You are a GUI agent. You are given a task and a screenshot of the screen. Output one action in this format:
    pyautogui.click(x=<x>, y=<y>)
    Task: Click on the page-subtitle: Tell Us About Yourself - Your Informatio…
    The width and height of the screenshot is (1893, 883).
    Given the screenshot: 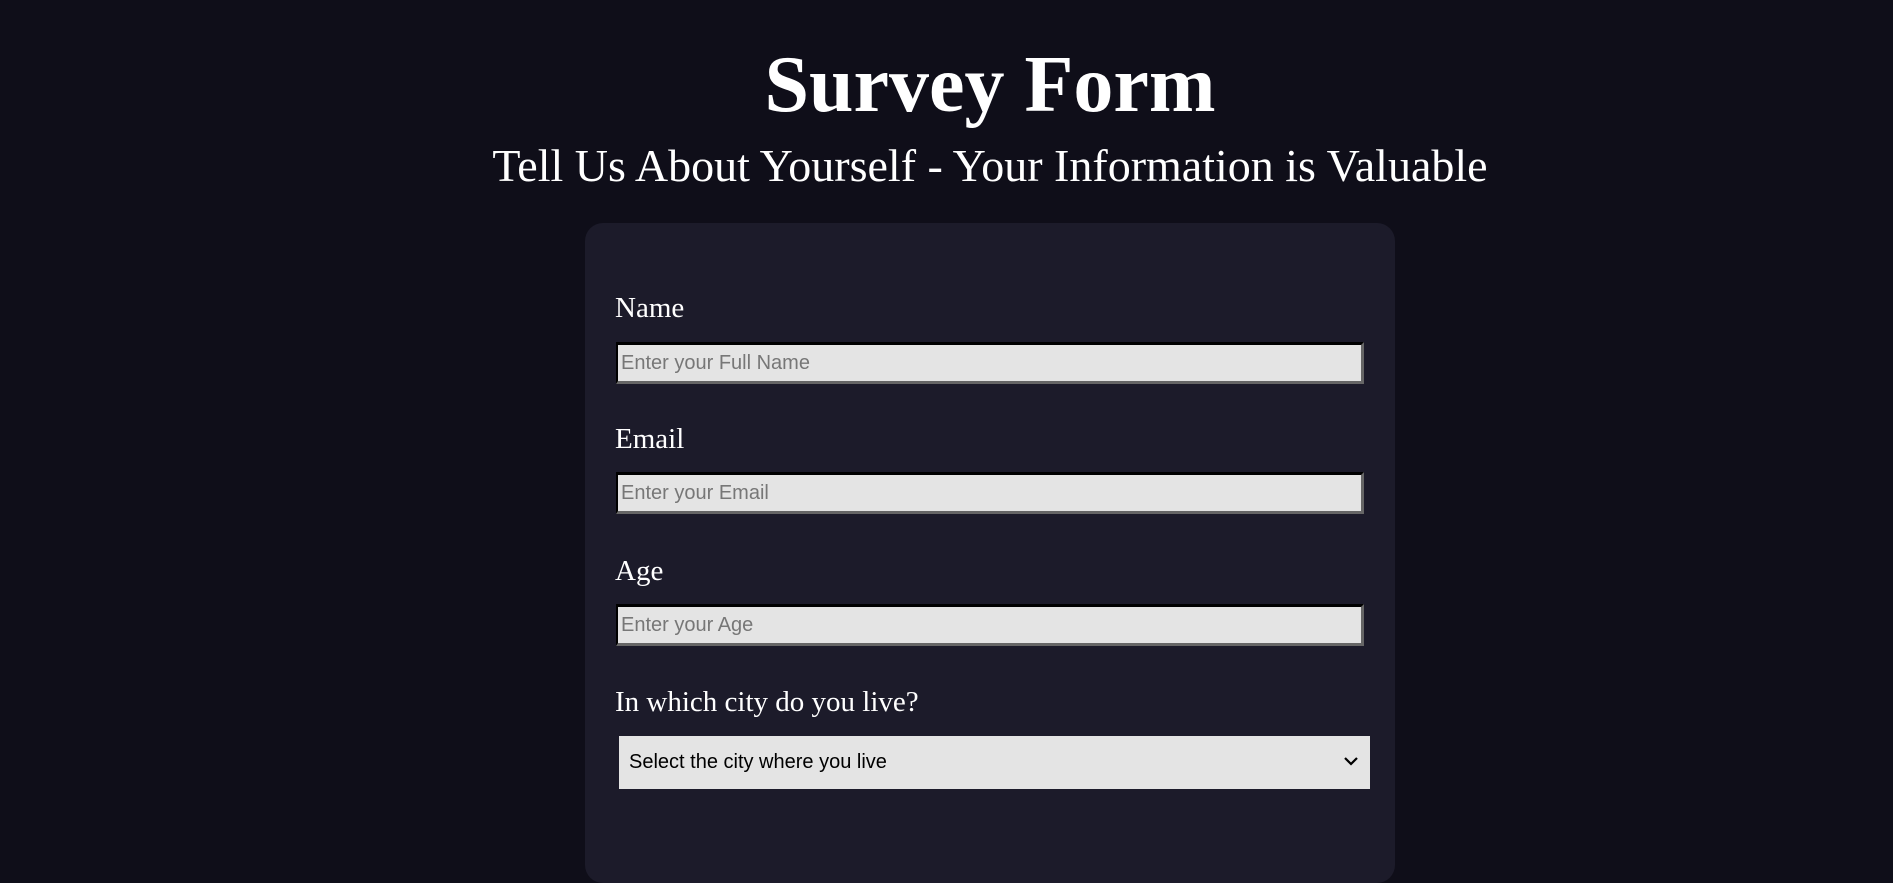 What is the action you would take?
    pyautogui.click(x=990, y=165)
    